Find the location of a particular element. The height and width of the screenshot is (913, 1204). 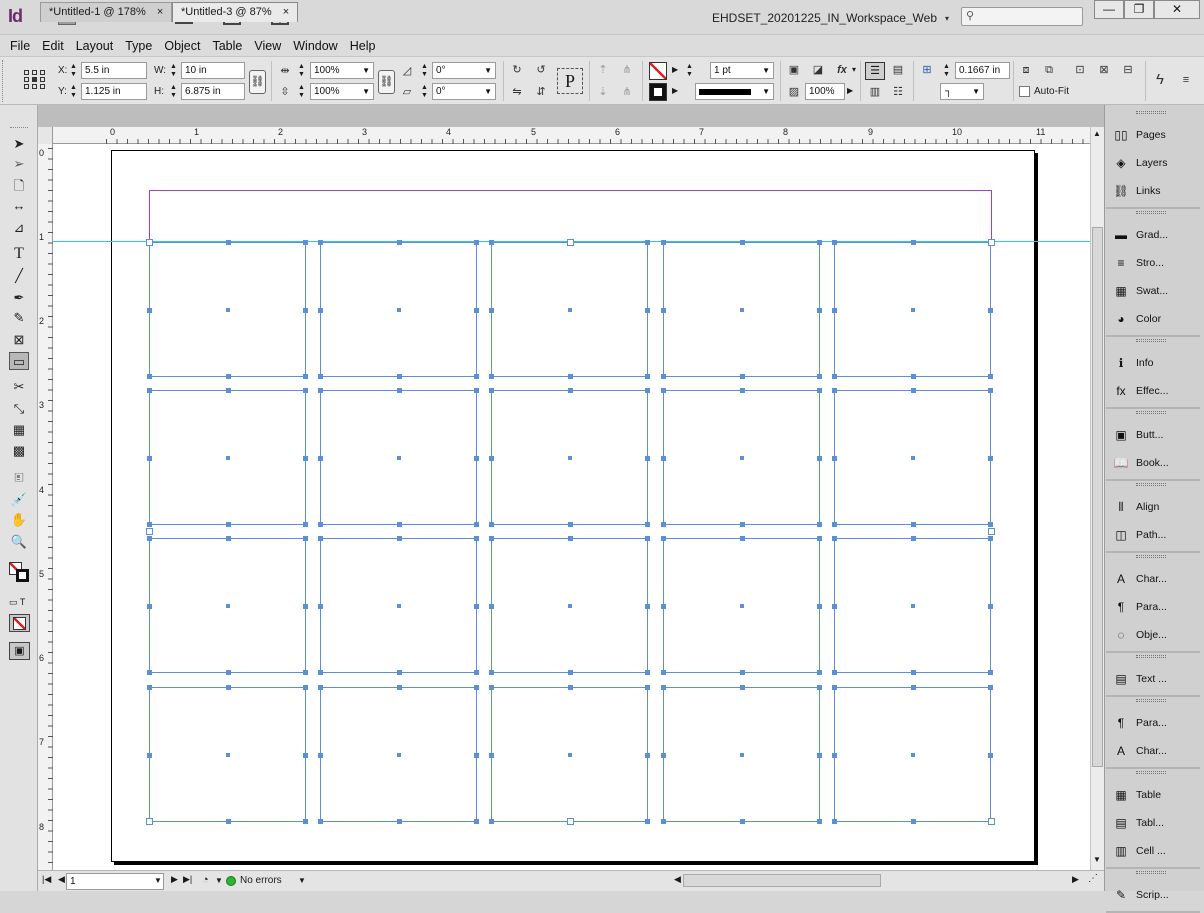

hand-tool-icon: ✋ is located at coordinates (19, 520).